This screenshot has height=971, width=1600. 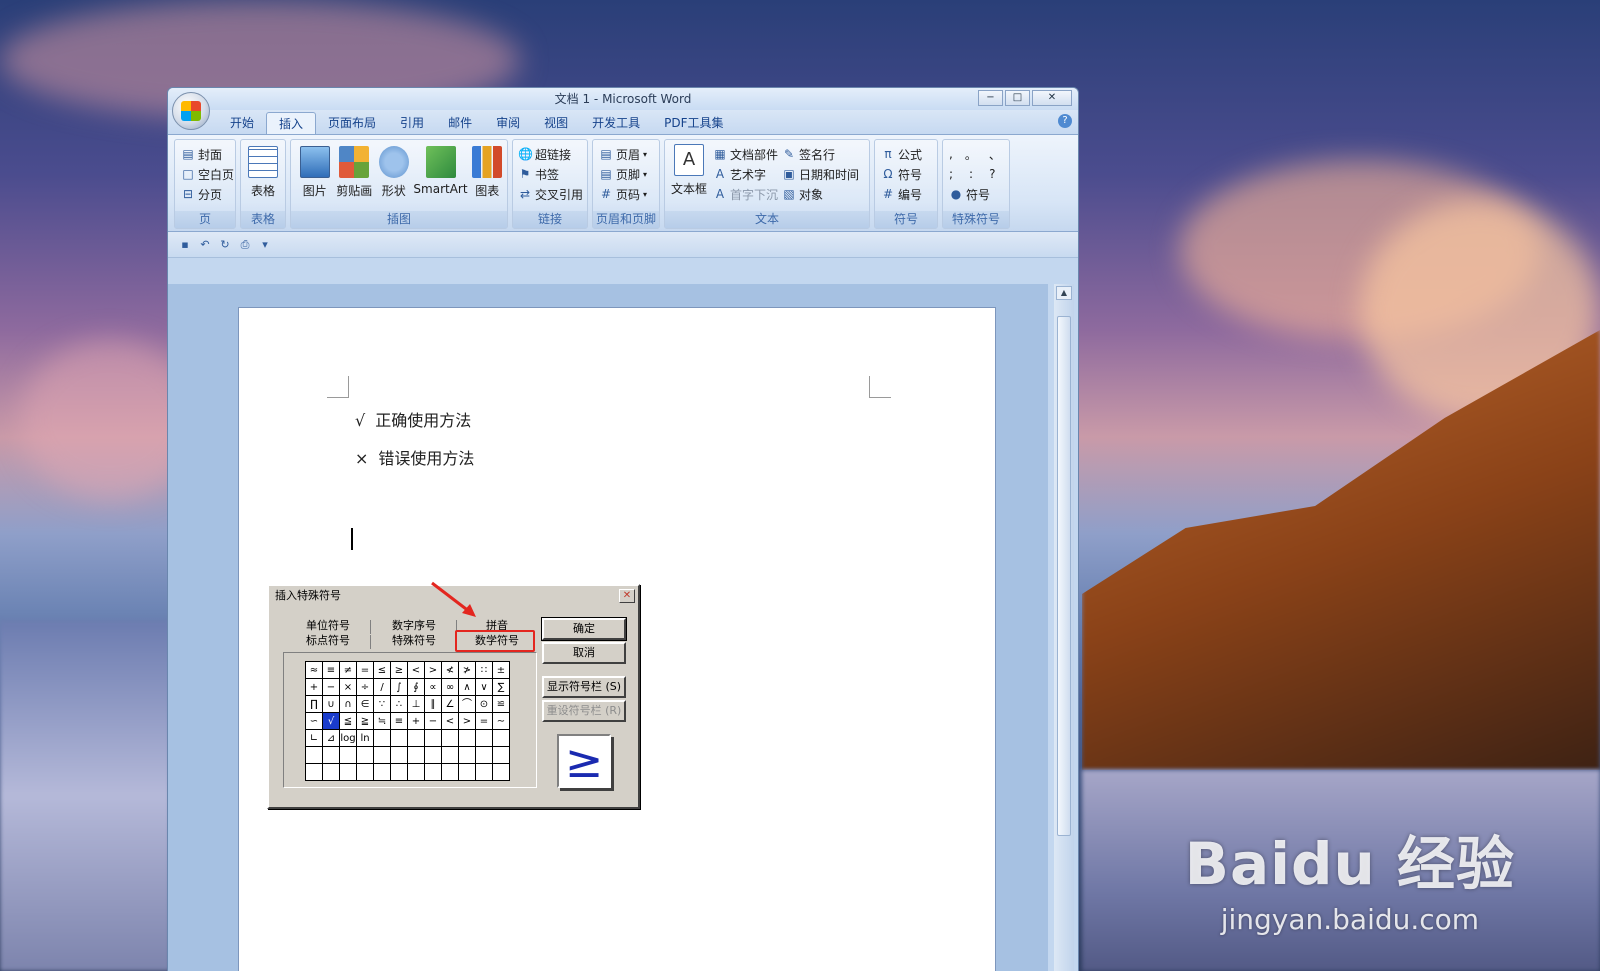 What do you see at coordinates (584, 711) in the screenshot?
I see `reset-symbol-bar-button: 重设符号栏 (R)` at bounding box center [584, 711].